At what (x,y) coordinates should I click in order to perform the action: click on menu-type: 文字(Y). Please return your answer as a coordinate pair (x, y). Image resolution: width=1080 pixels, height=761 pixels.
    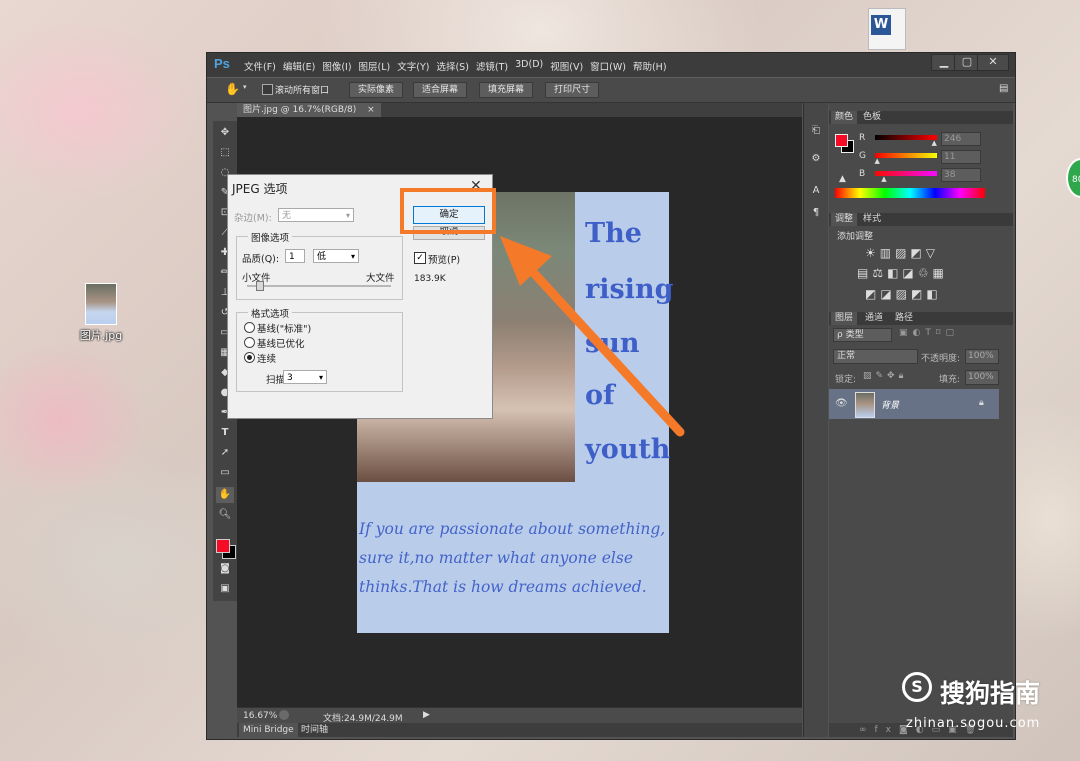
    Looking at the image, I should click on (413, 66).